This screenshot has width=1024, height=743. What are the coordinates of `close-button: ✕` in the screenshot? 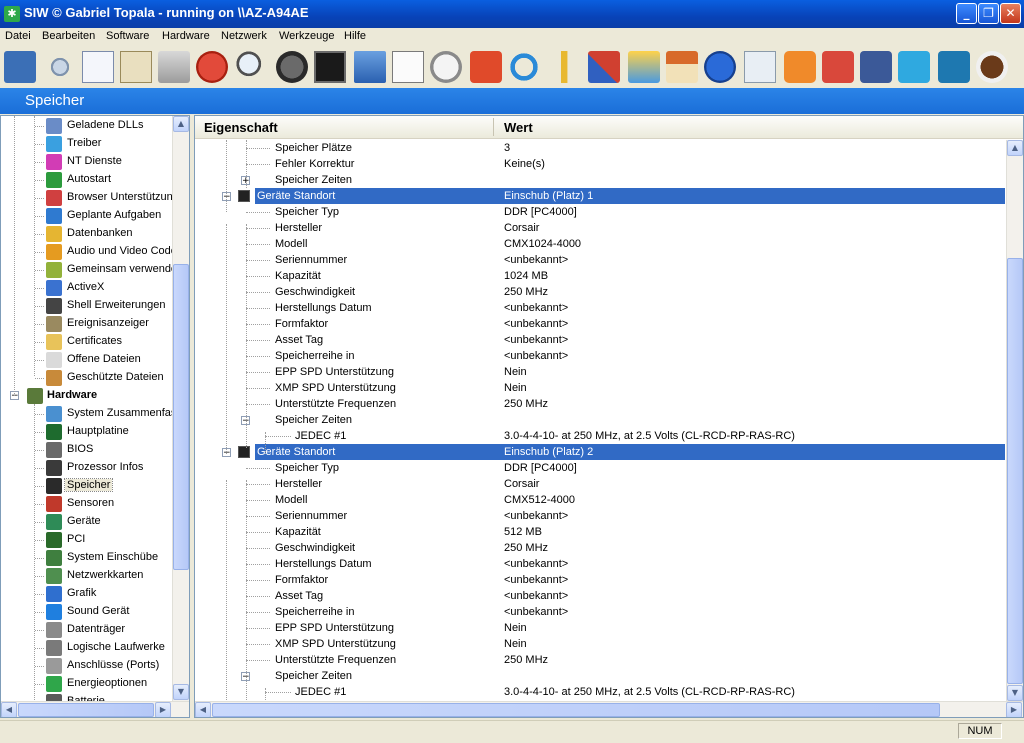 It's located at (1010, 13).